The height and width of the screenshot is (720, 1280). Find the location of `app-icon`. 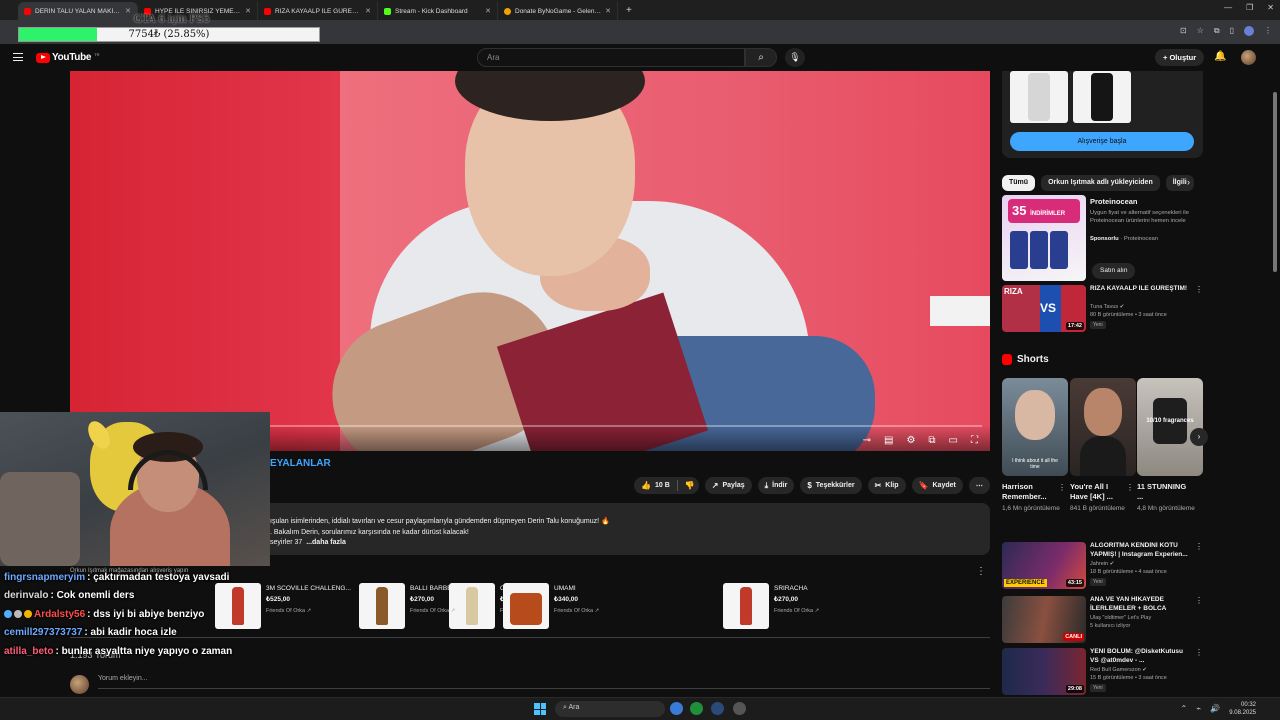

app-icon is located at coordinates (739, 708).